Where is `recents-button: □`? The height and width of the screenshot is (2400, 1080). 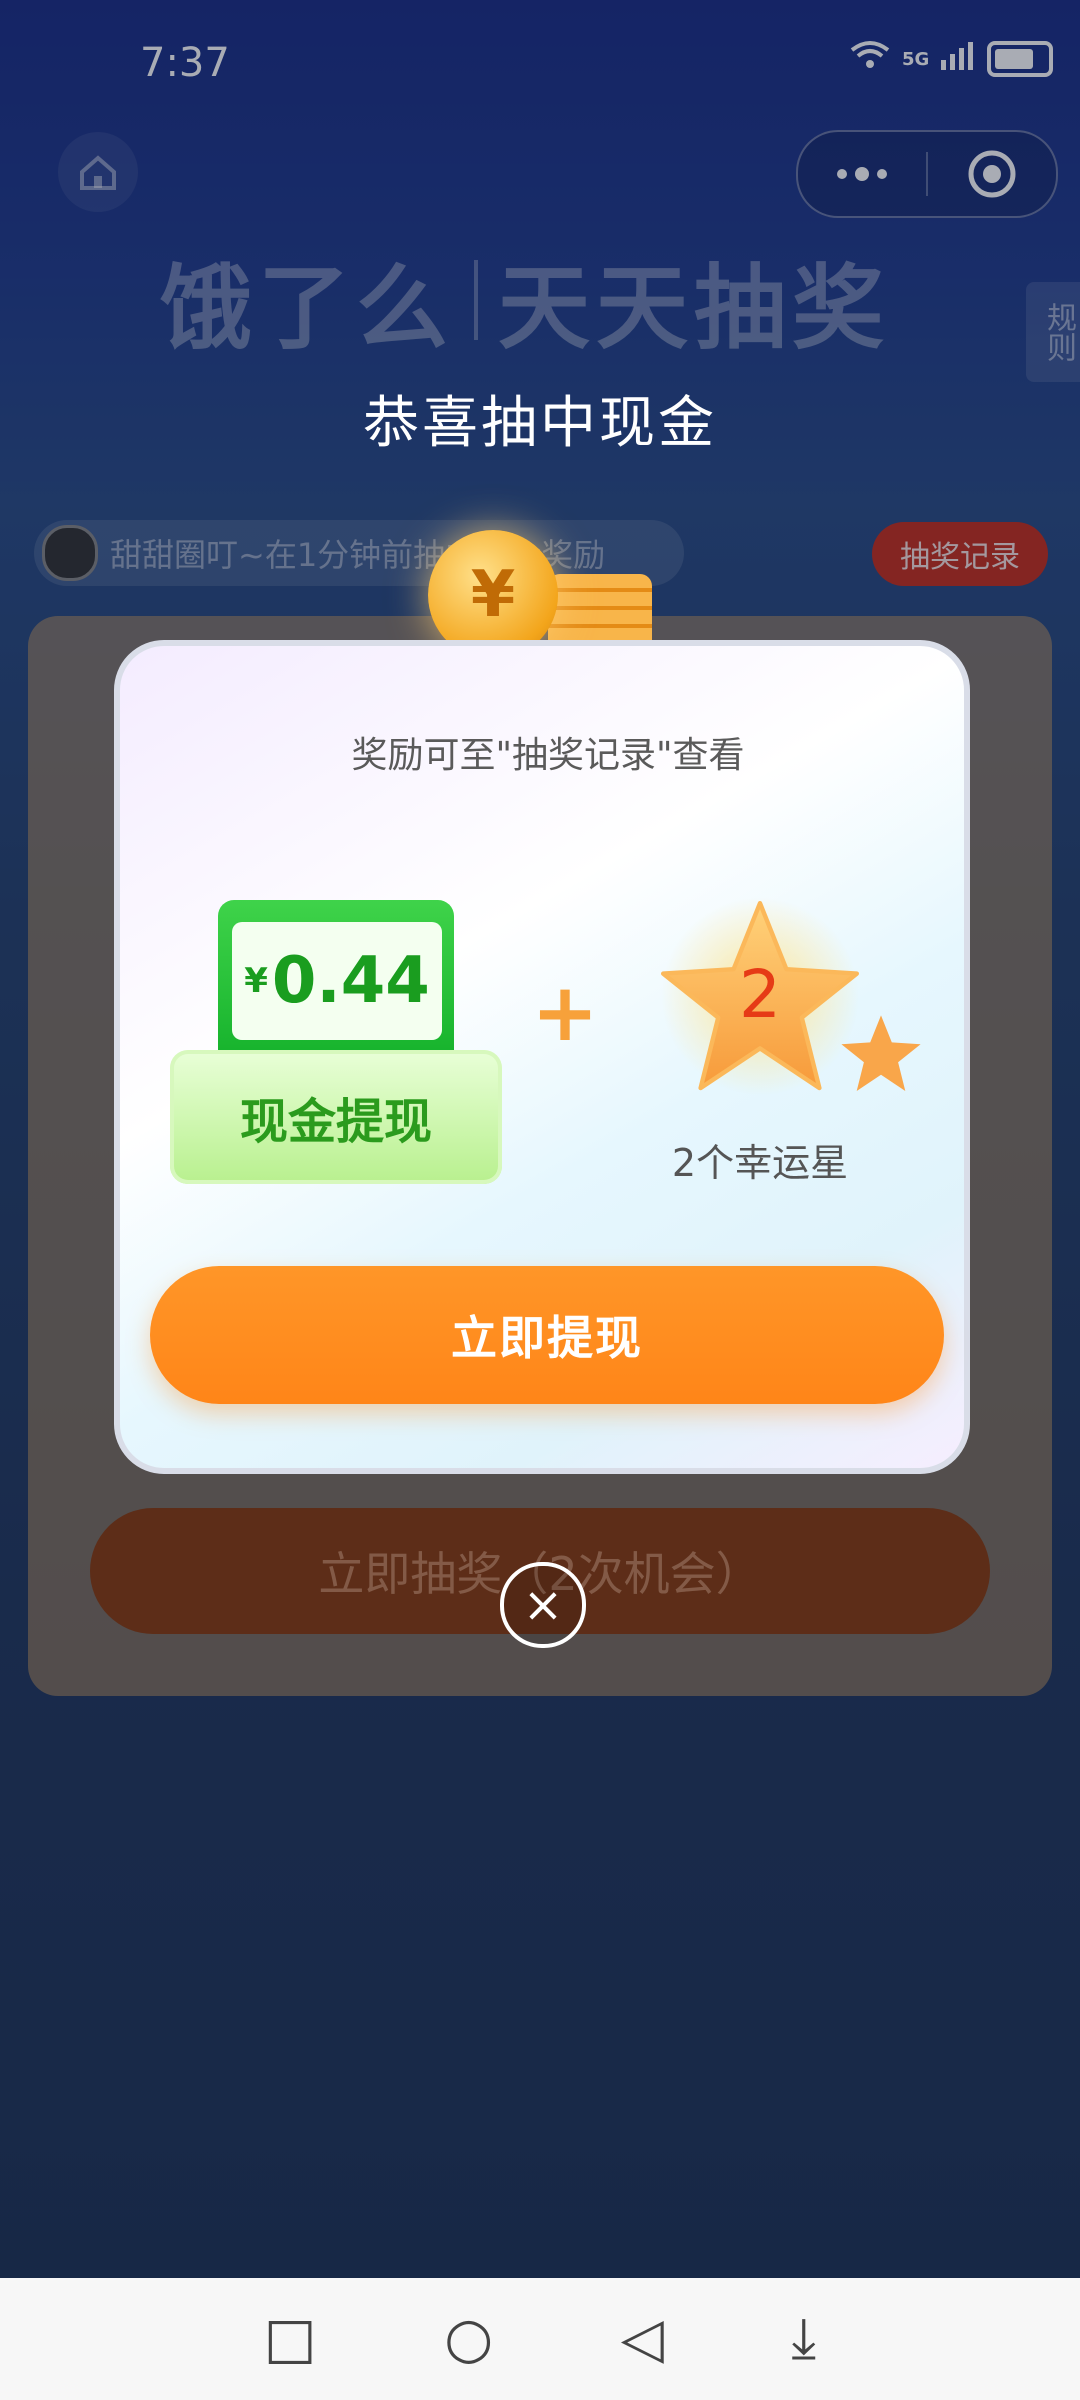 recents-button: □ is located at coordinates (290, 2339).